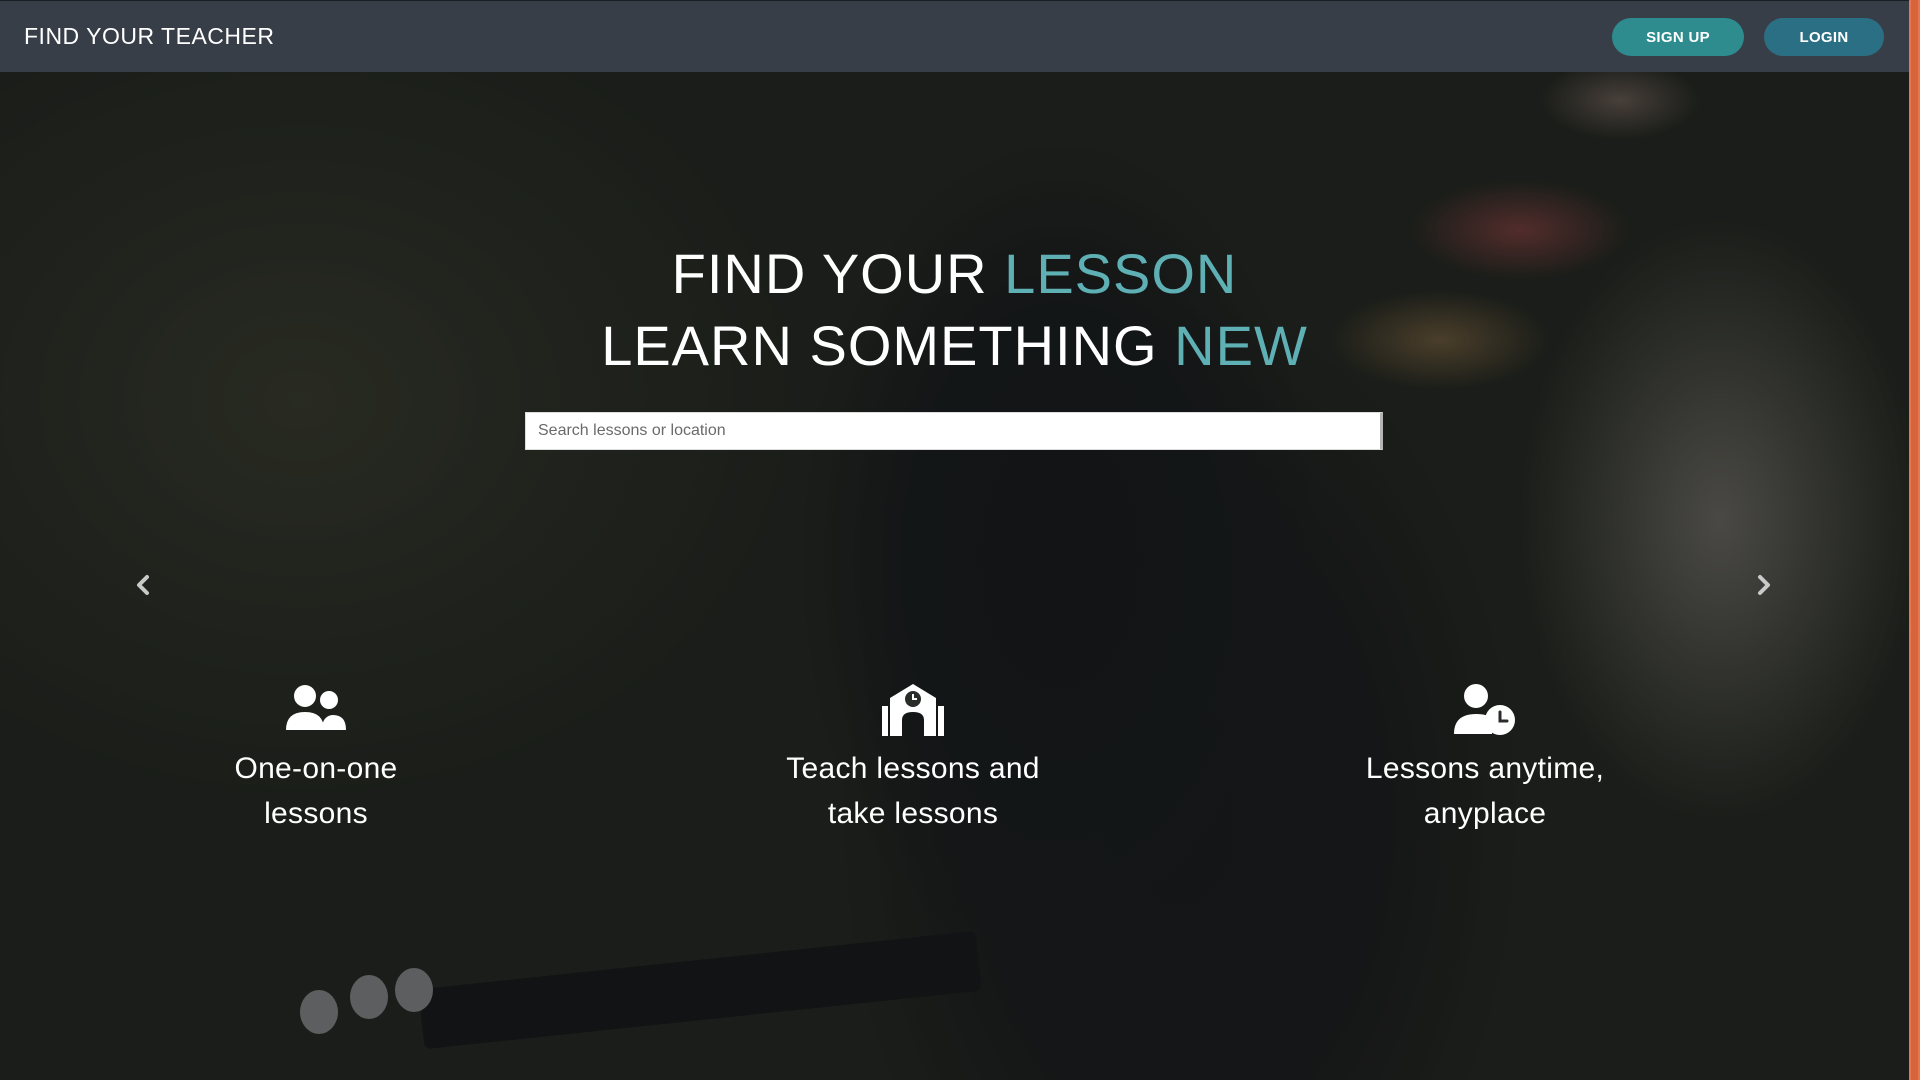 Image resolution: width=1920 pixels, height=1080 pixels. Describe the element at coordinates (838, 273) in the screenshot. I see `headline-line-1-prefix: FIND YOUR` at that location.